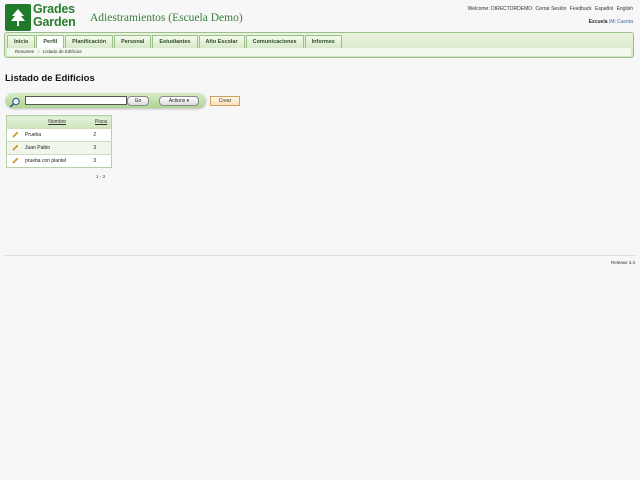  What do you see at coordinates (21, 42) in the screenshot?
I see `tab-inicio: Inicio` at bounding box center [21, 42].